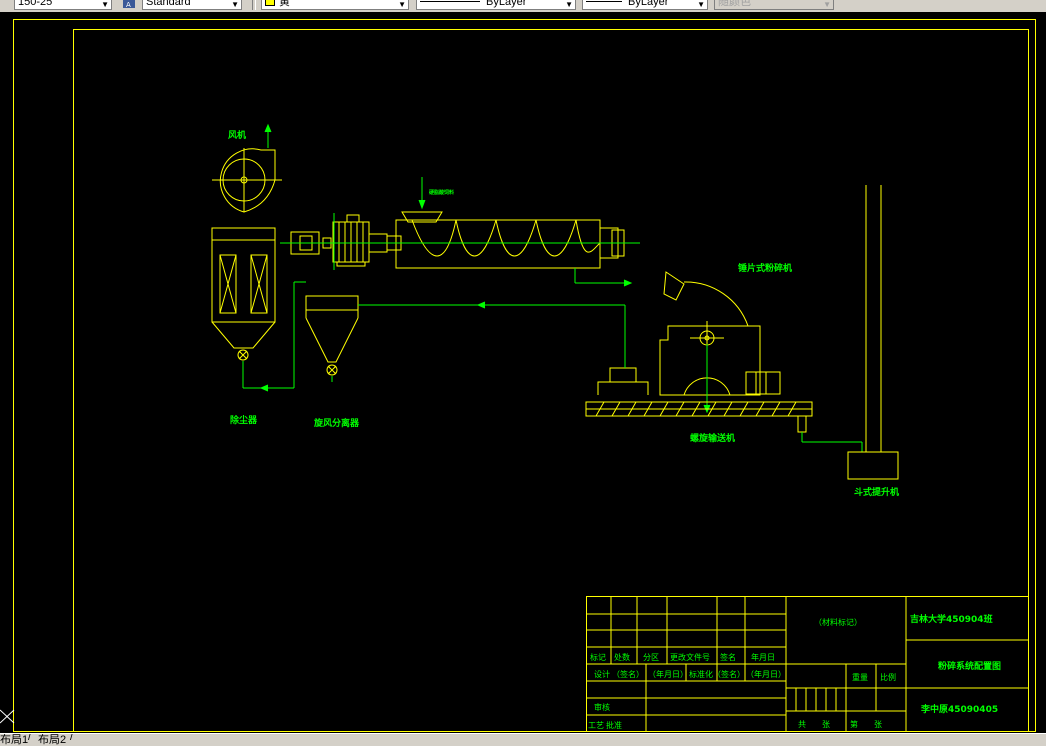 Image resolution: width=1046 pixels, height=746 pixels. I want to click on screw-conveyor-drawing, so click(699, 417).